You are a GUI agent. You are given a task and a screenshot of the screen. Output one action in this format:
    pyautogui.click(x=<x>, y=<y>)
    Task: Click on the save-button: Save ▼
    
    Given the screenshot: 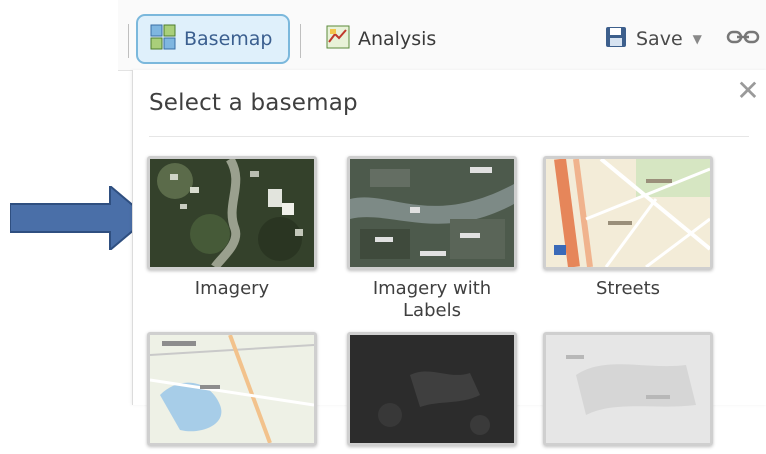 What is the action you would take?
    pyautogui.click(x=651, y=39)
    